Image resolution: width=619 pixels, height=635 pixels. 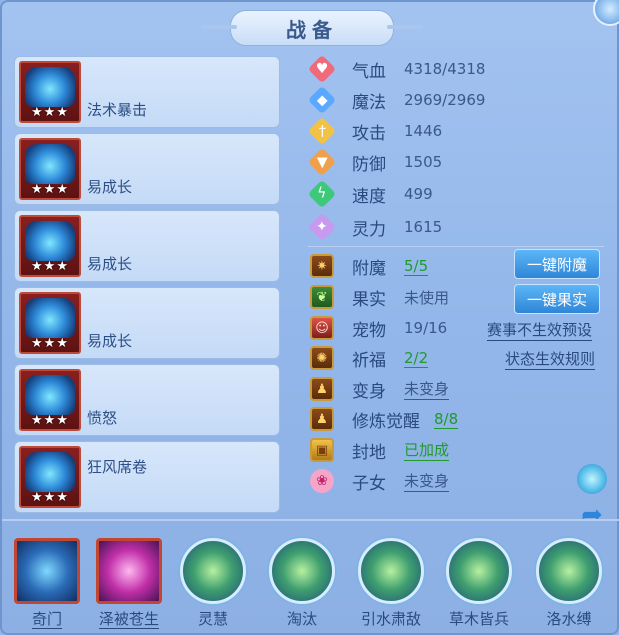 I want to click on stat-name: 灵力, so click(x=369, y=229).